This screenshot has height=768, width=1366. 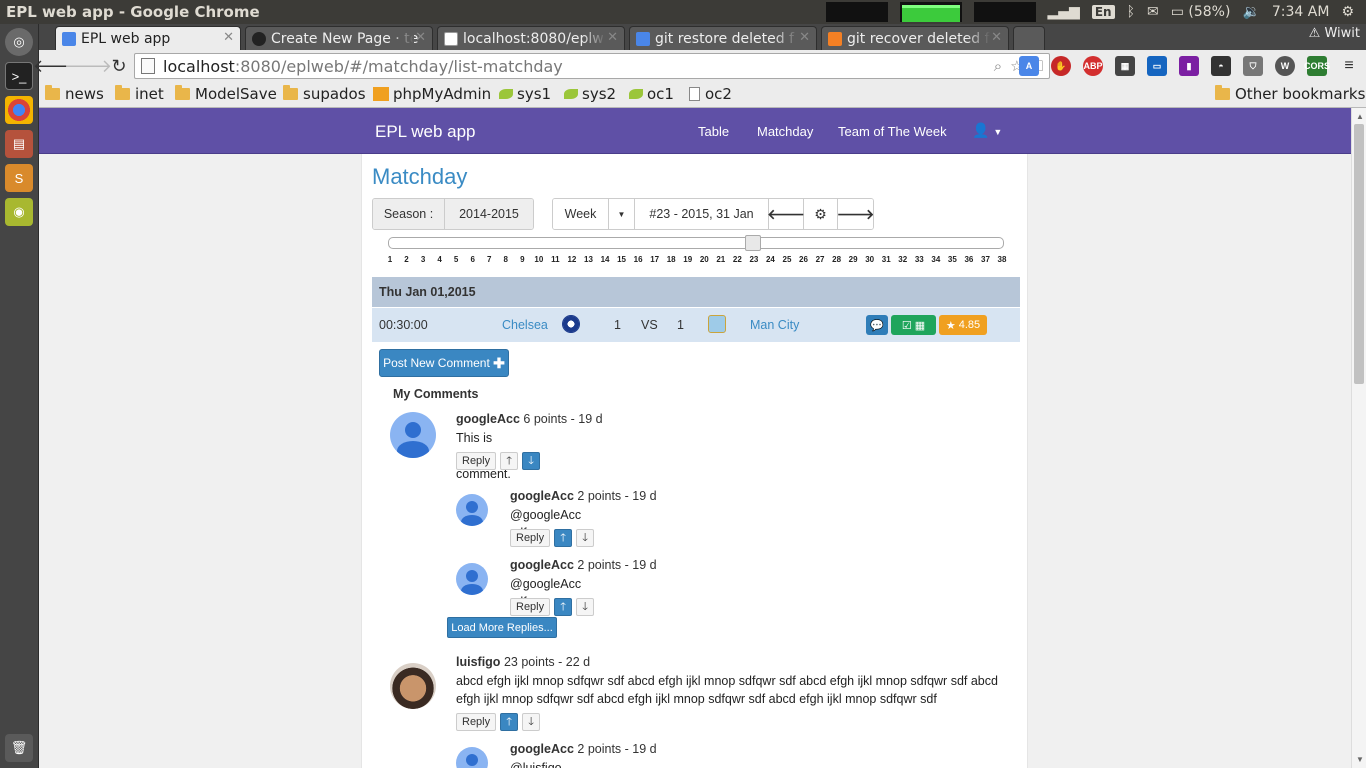 What do you see at coordinates (19, 42) in the screenshot?
I see `dash-home-icon: ◎` at bounding box center [19, 42].